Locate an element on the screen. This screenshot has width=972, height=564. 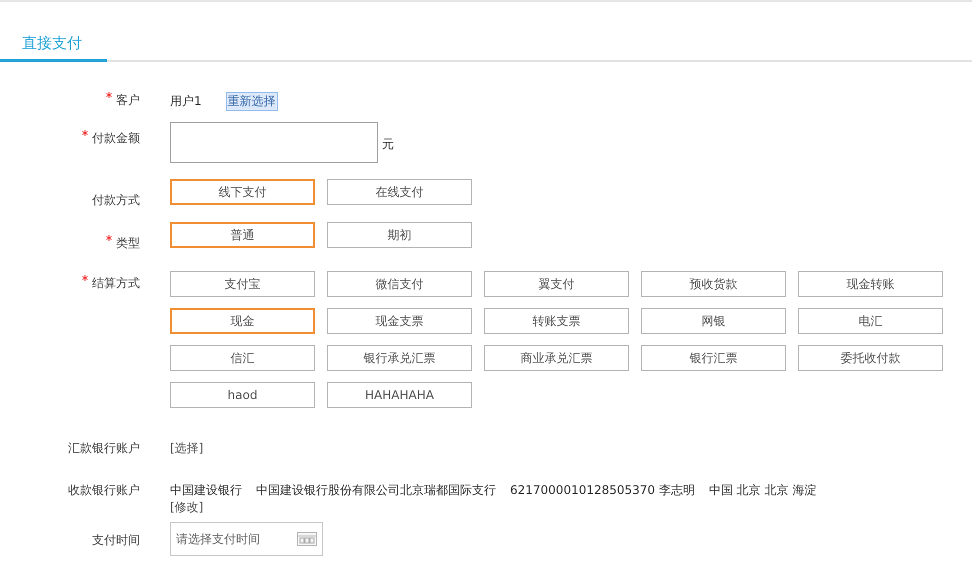
field-label: 支付时间 is located at coordinates (116, 540).